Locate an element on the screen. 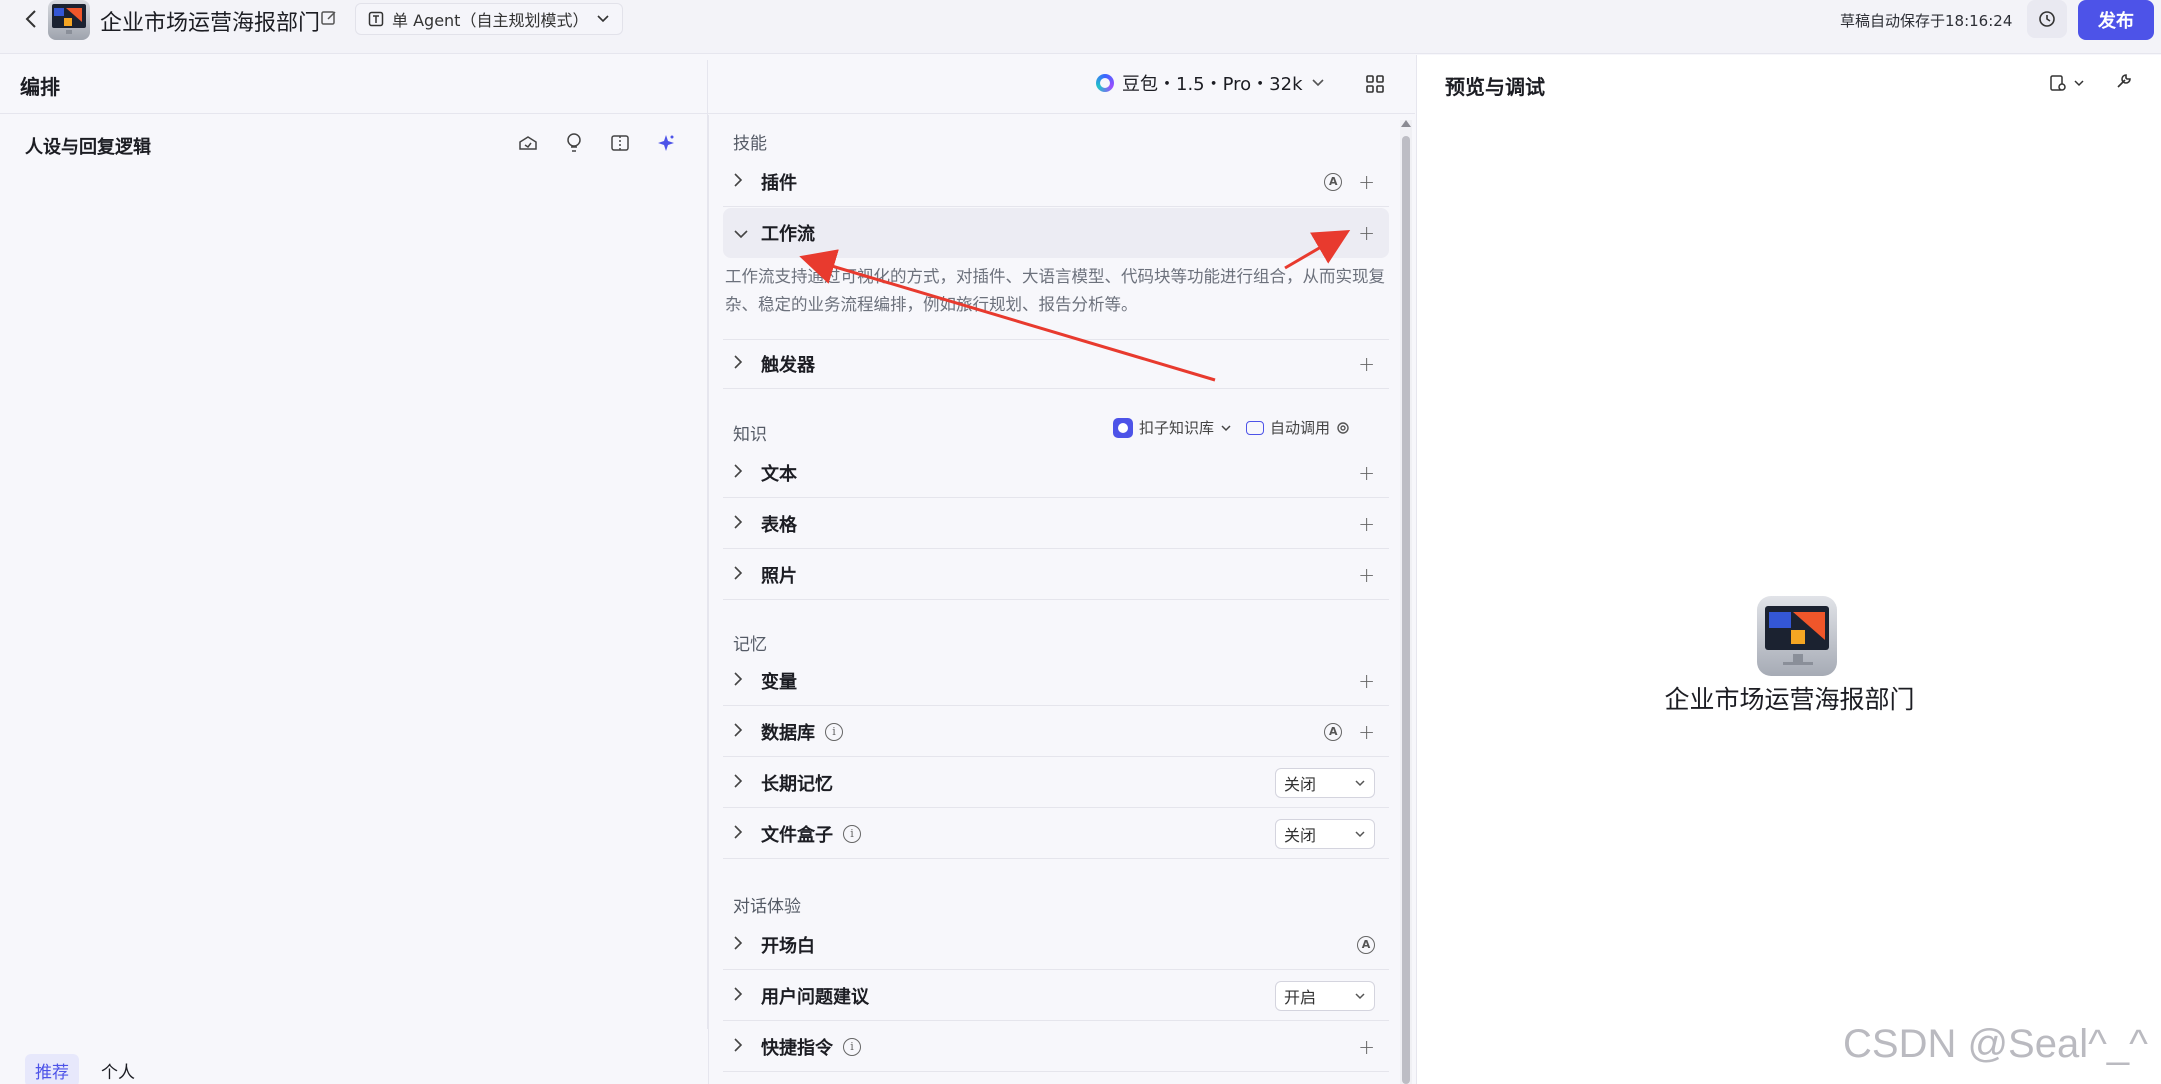 This screenshot has width=2161, height=1084. dialog-shortcuts-row: 快捷指令 i + is located at coordinates (1056, 1047).